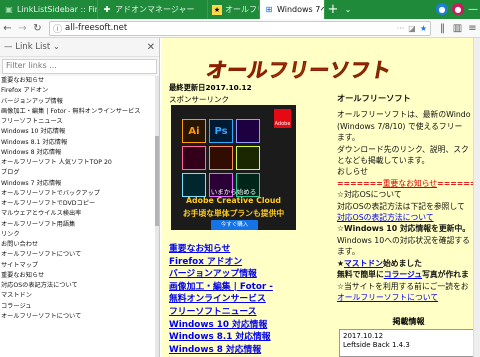  I want to click on tab-label: LinkListSidebar :: Firefox 向けア, so click(57, 9).